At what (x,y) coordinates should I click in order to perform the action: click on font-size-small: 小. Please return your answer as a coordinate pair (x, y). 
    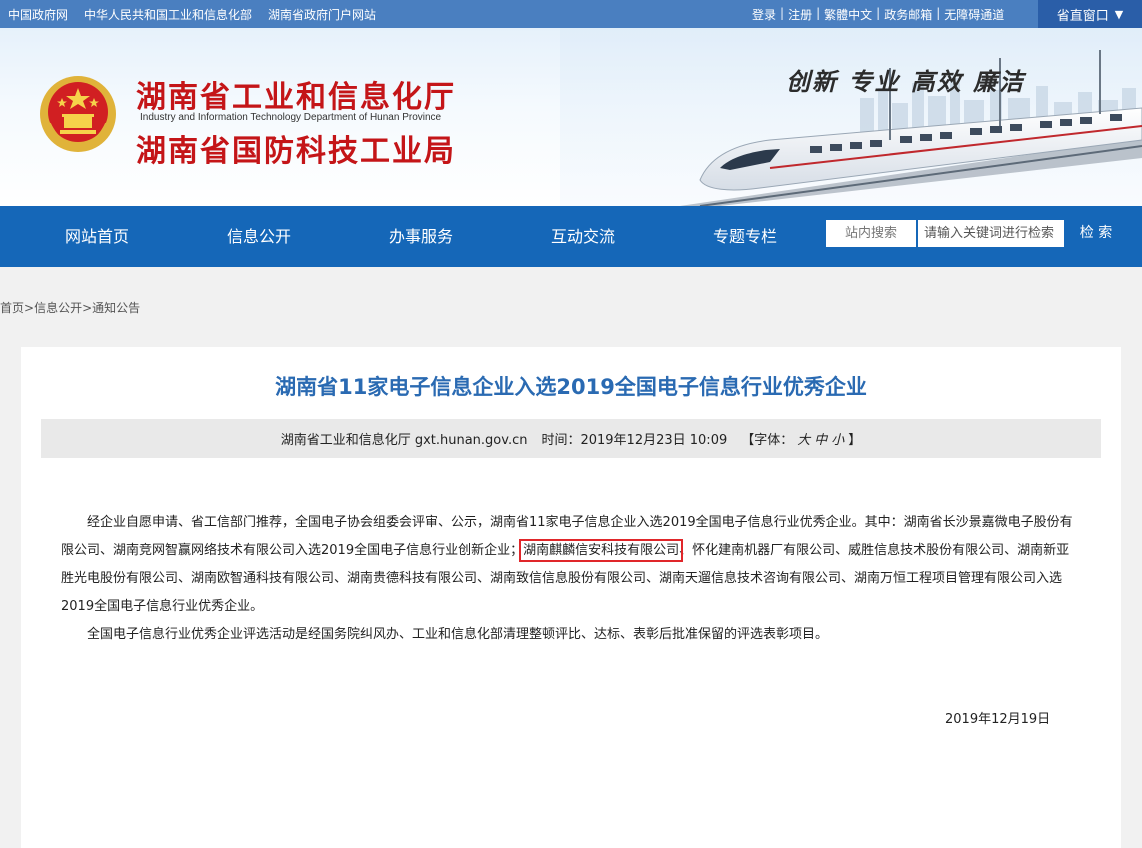
    Looking at the image, I should click on (837, 438).